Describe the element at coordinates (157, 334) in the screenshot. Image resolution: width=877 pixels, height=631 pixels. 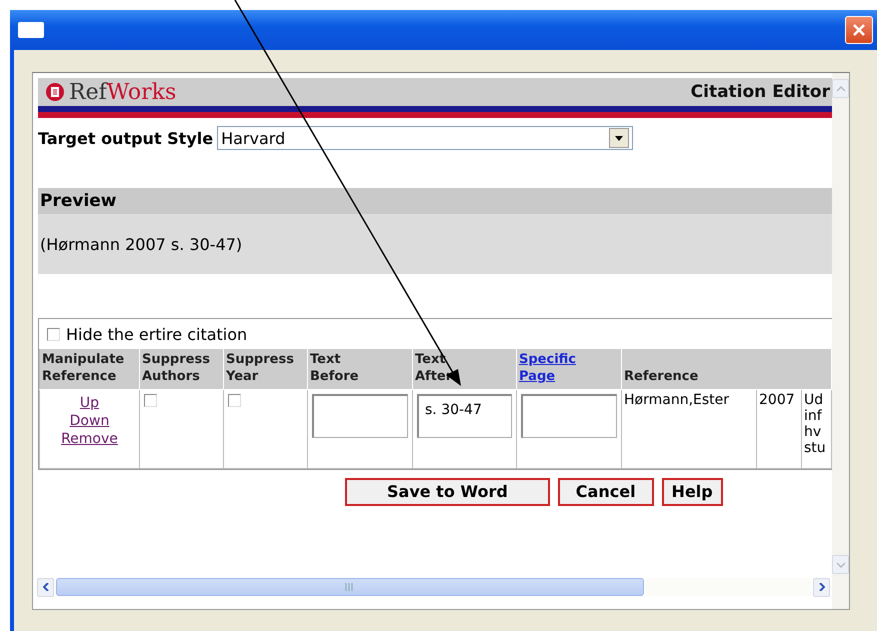
I see `hide-label: Hide the ertire citation` at that location.